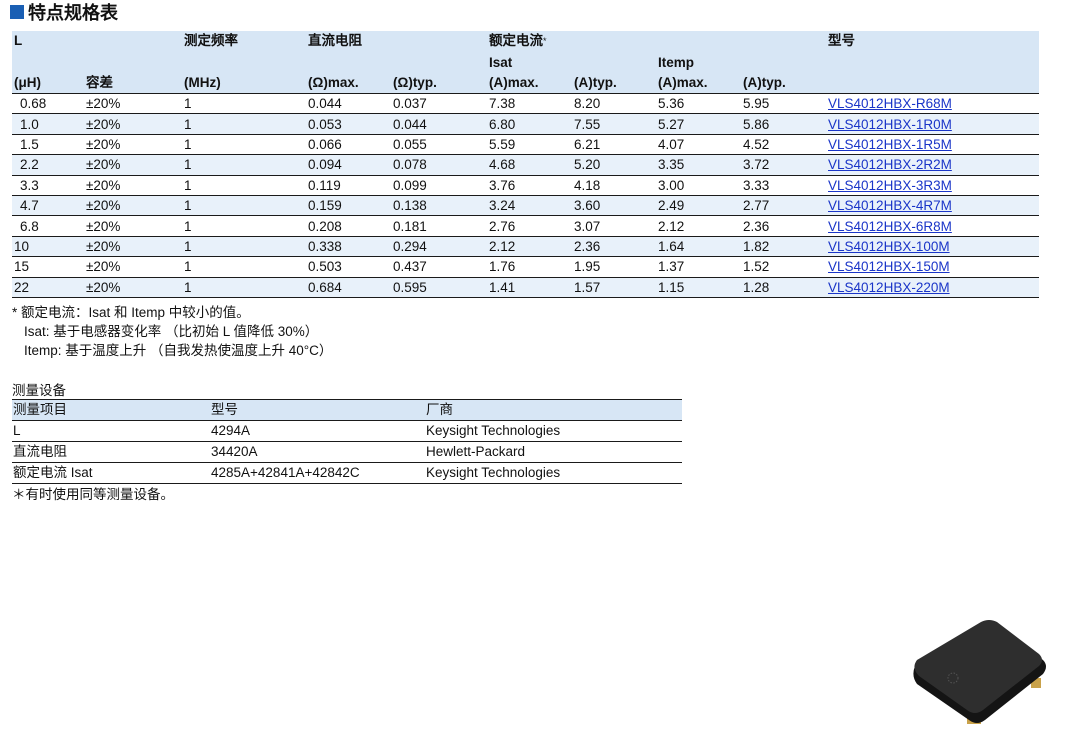  What do you see at coordinates (529, 104) in the screenshot?
I see `cell-isat-max: 7.38` at bounding box center [529, 104].